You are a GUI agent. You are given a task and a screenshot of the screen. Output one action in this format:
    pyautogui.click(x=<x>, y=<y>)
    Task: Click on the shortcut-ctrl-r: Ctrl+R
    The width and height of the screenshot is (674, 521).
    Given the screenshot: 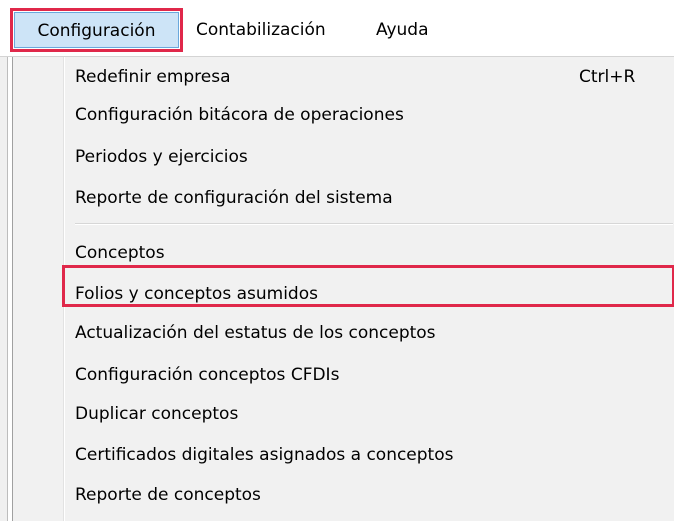 What is the action you would take?
    pyautogui.click(x=607, y=77)
    